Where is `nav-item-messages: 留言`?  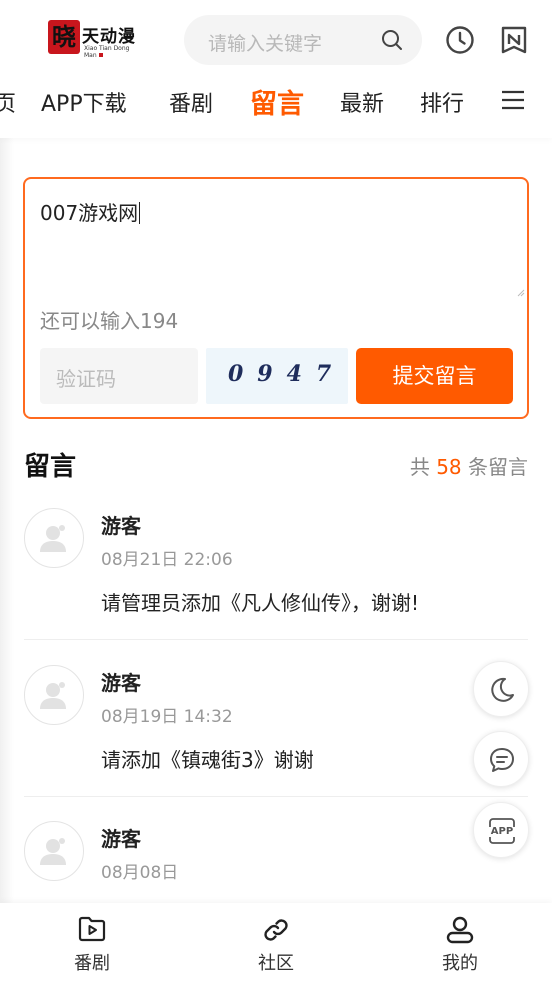 nav-item-messages: 留言 is located at coordinates (277, 101).